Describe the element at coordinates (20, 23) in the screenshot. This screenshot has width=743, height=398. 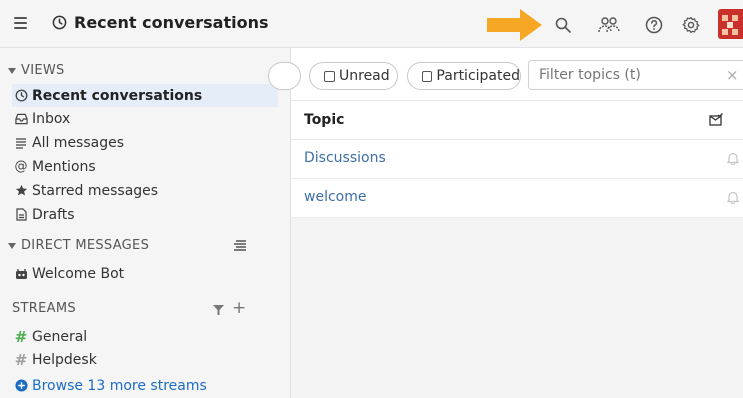
I see `menu-icon` at that location.